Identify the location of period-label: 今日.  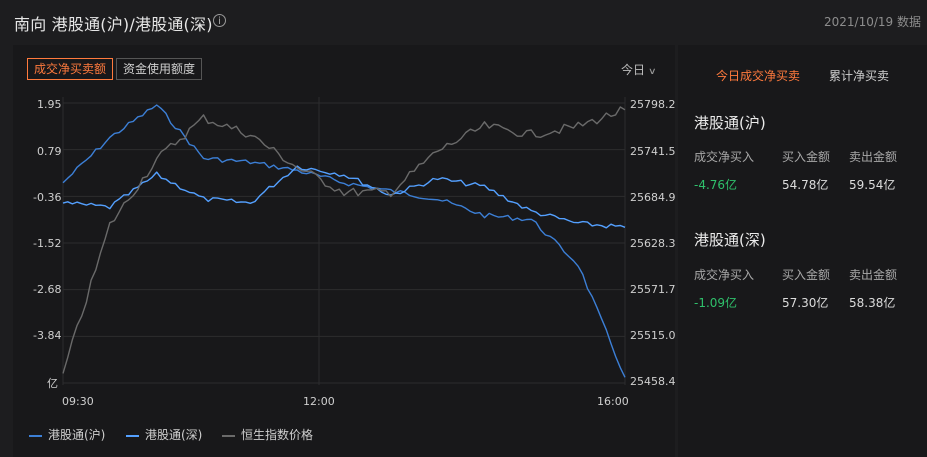
(633, 70).